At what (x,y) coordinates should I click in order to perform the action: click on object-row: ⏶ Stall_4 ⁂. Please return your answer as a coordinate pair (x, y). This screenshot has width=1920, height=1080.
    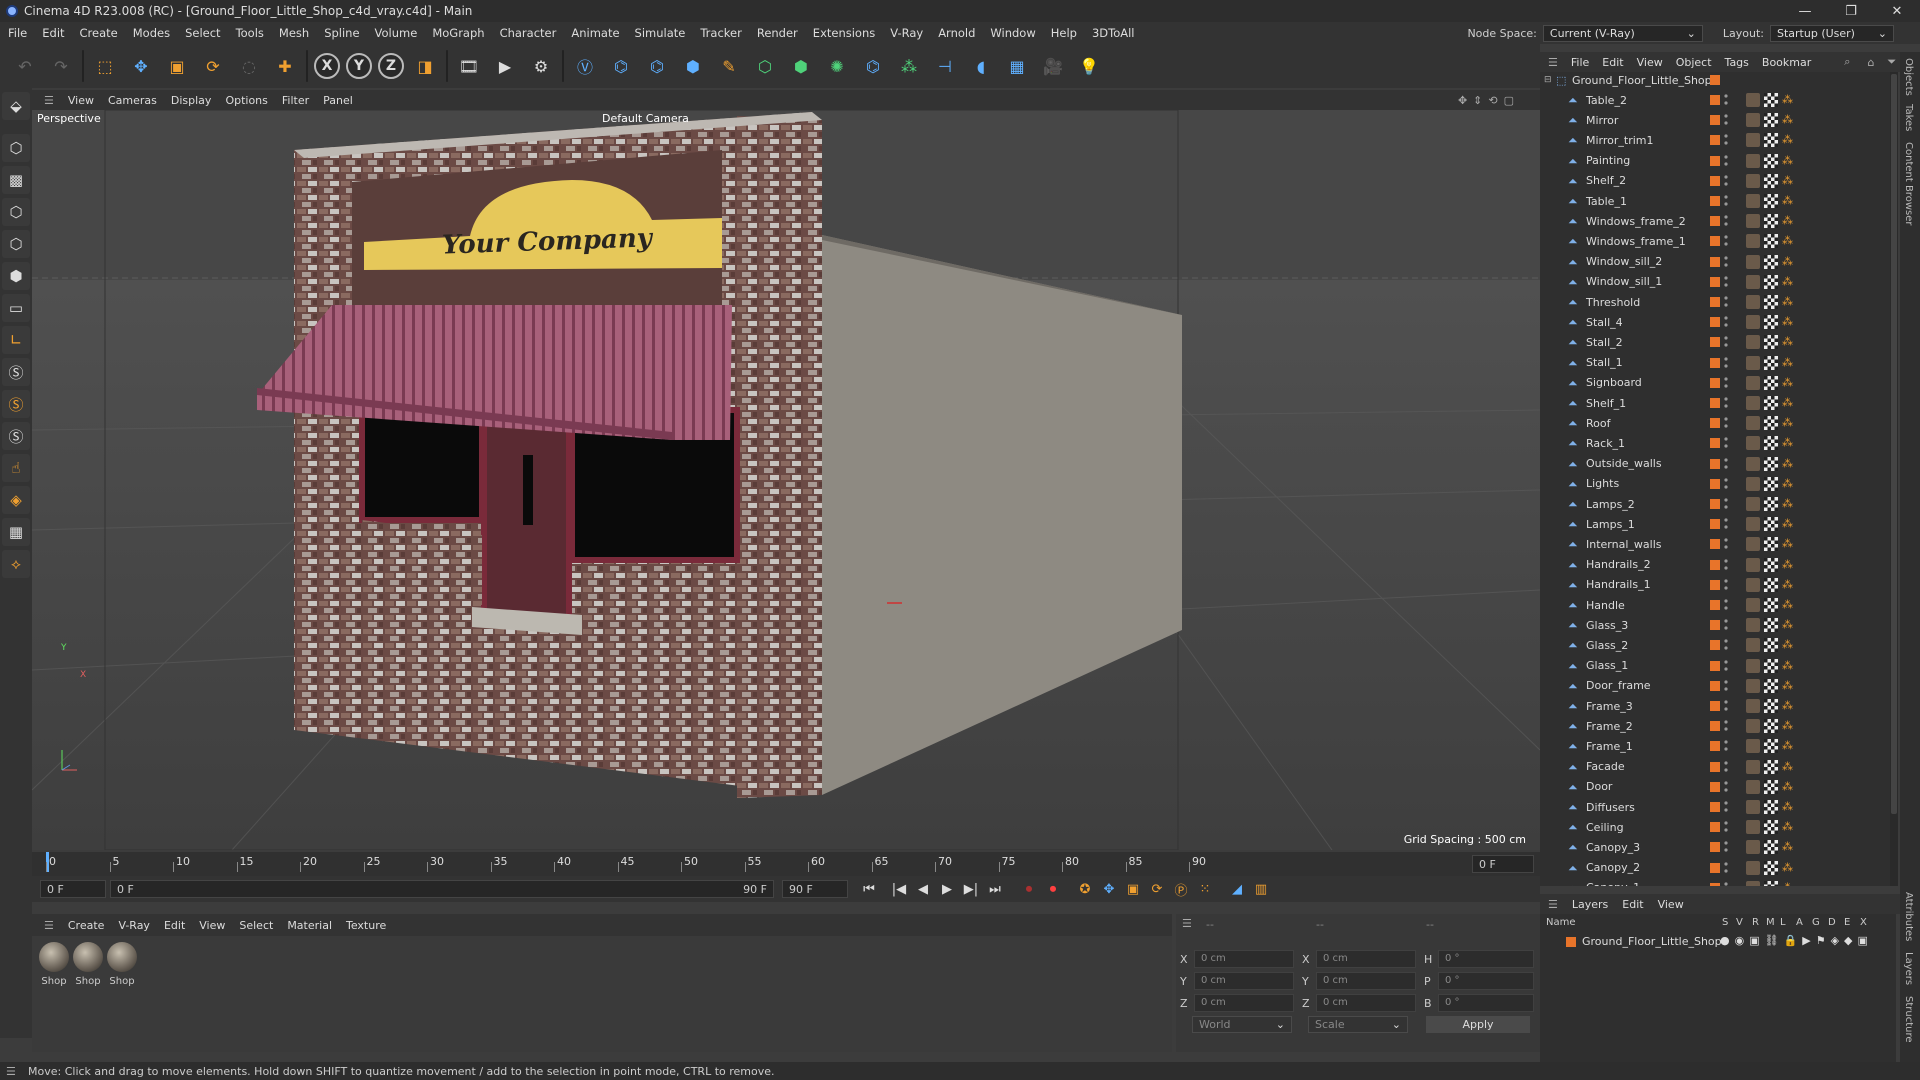
    Looking at the image, I should click on (1713, 322).